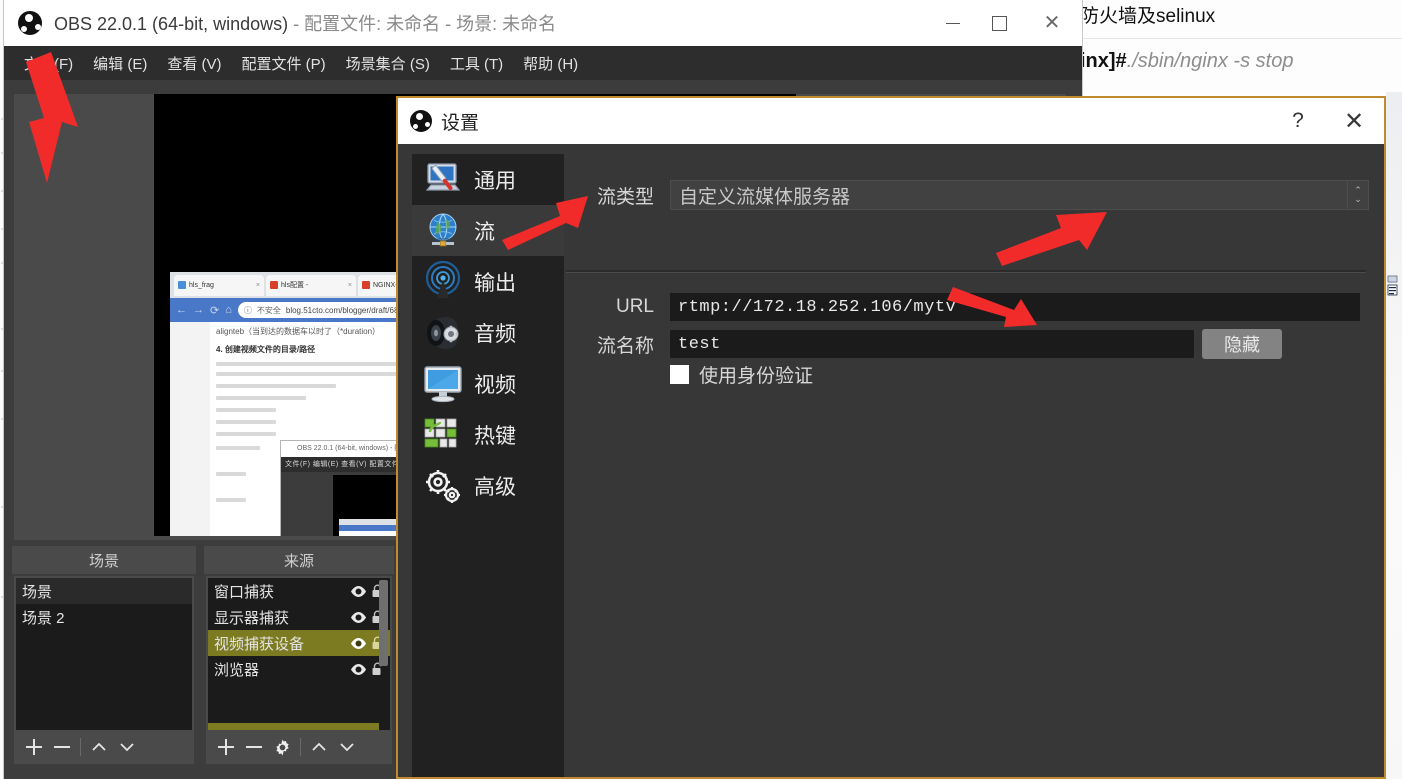 The image size is (1402, 779). I want to click on terminal-command: ./sbin/nginx -s stop, so click(1210, 61).